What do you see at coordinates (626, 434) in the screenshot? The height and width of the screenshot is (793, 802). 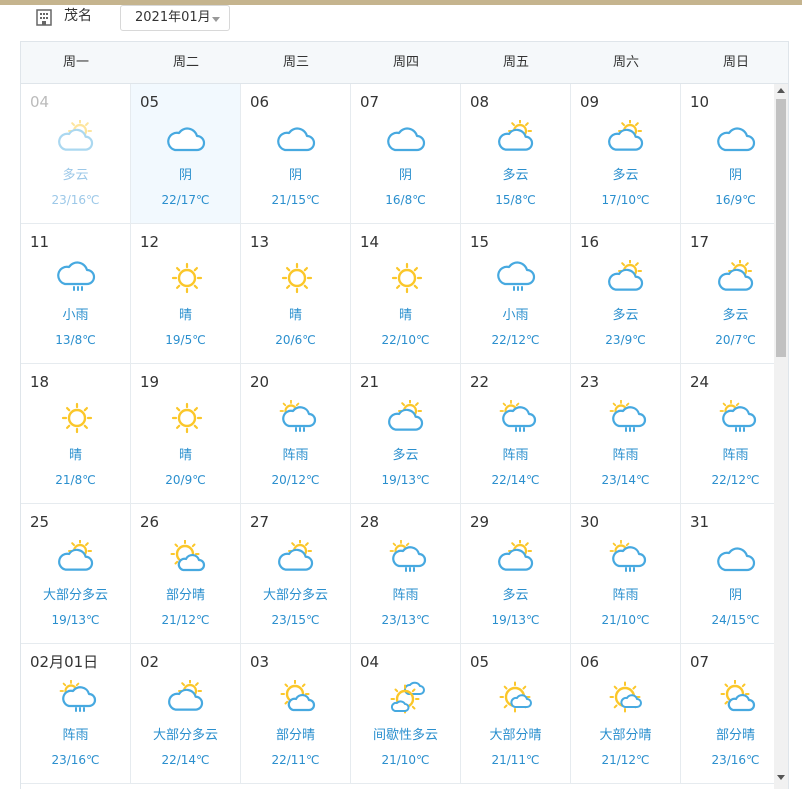 I see `day-cell: 23 阵雨 23/14℃` at bounding box center [626, 434].